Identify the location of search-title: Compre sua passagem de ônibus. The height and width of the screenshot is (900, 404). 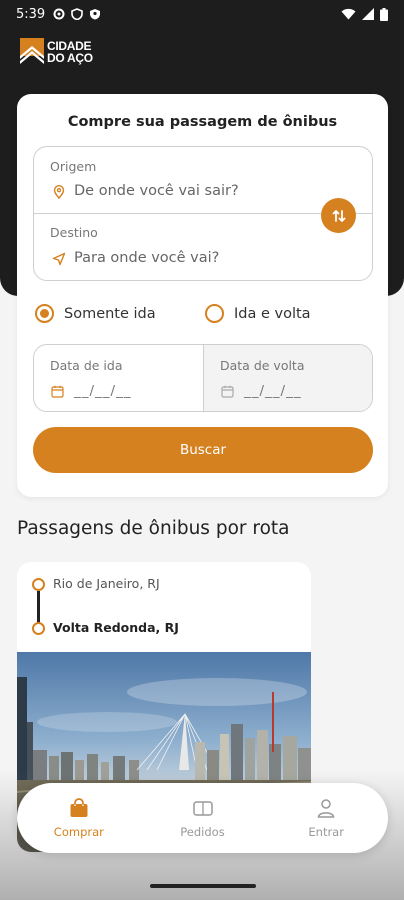
(202, 122).